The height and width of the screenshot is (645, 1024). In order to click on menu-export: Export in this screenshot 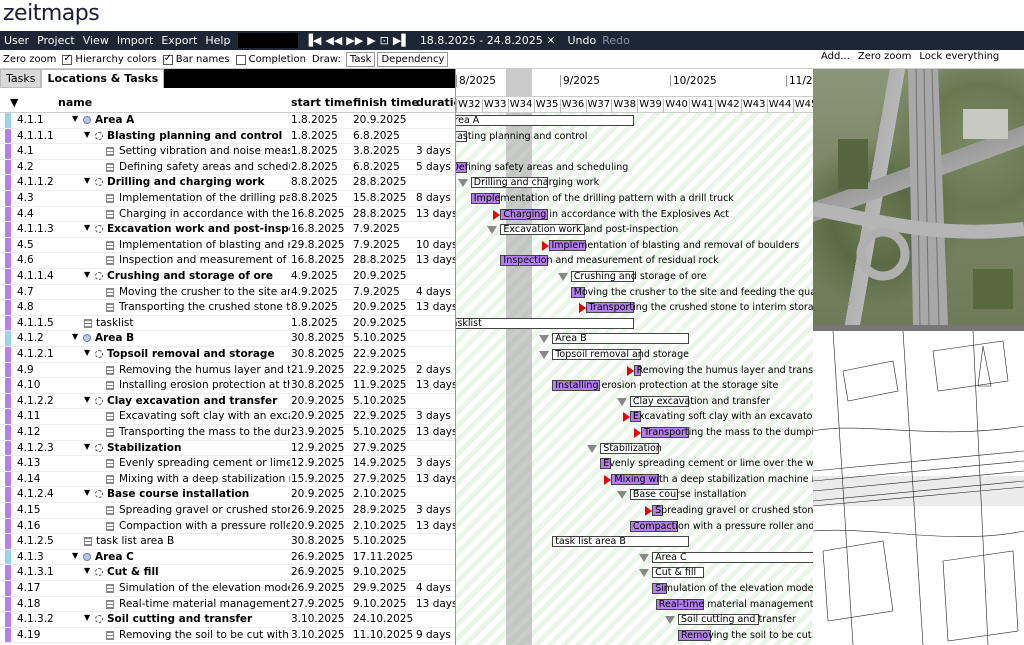, I will do `click(179, 40)`.